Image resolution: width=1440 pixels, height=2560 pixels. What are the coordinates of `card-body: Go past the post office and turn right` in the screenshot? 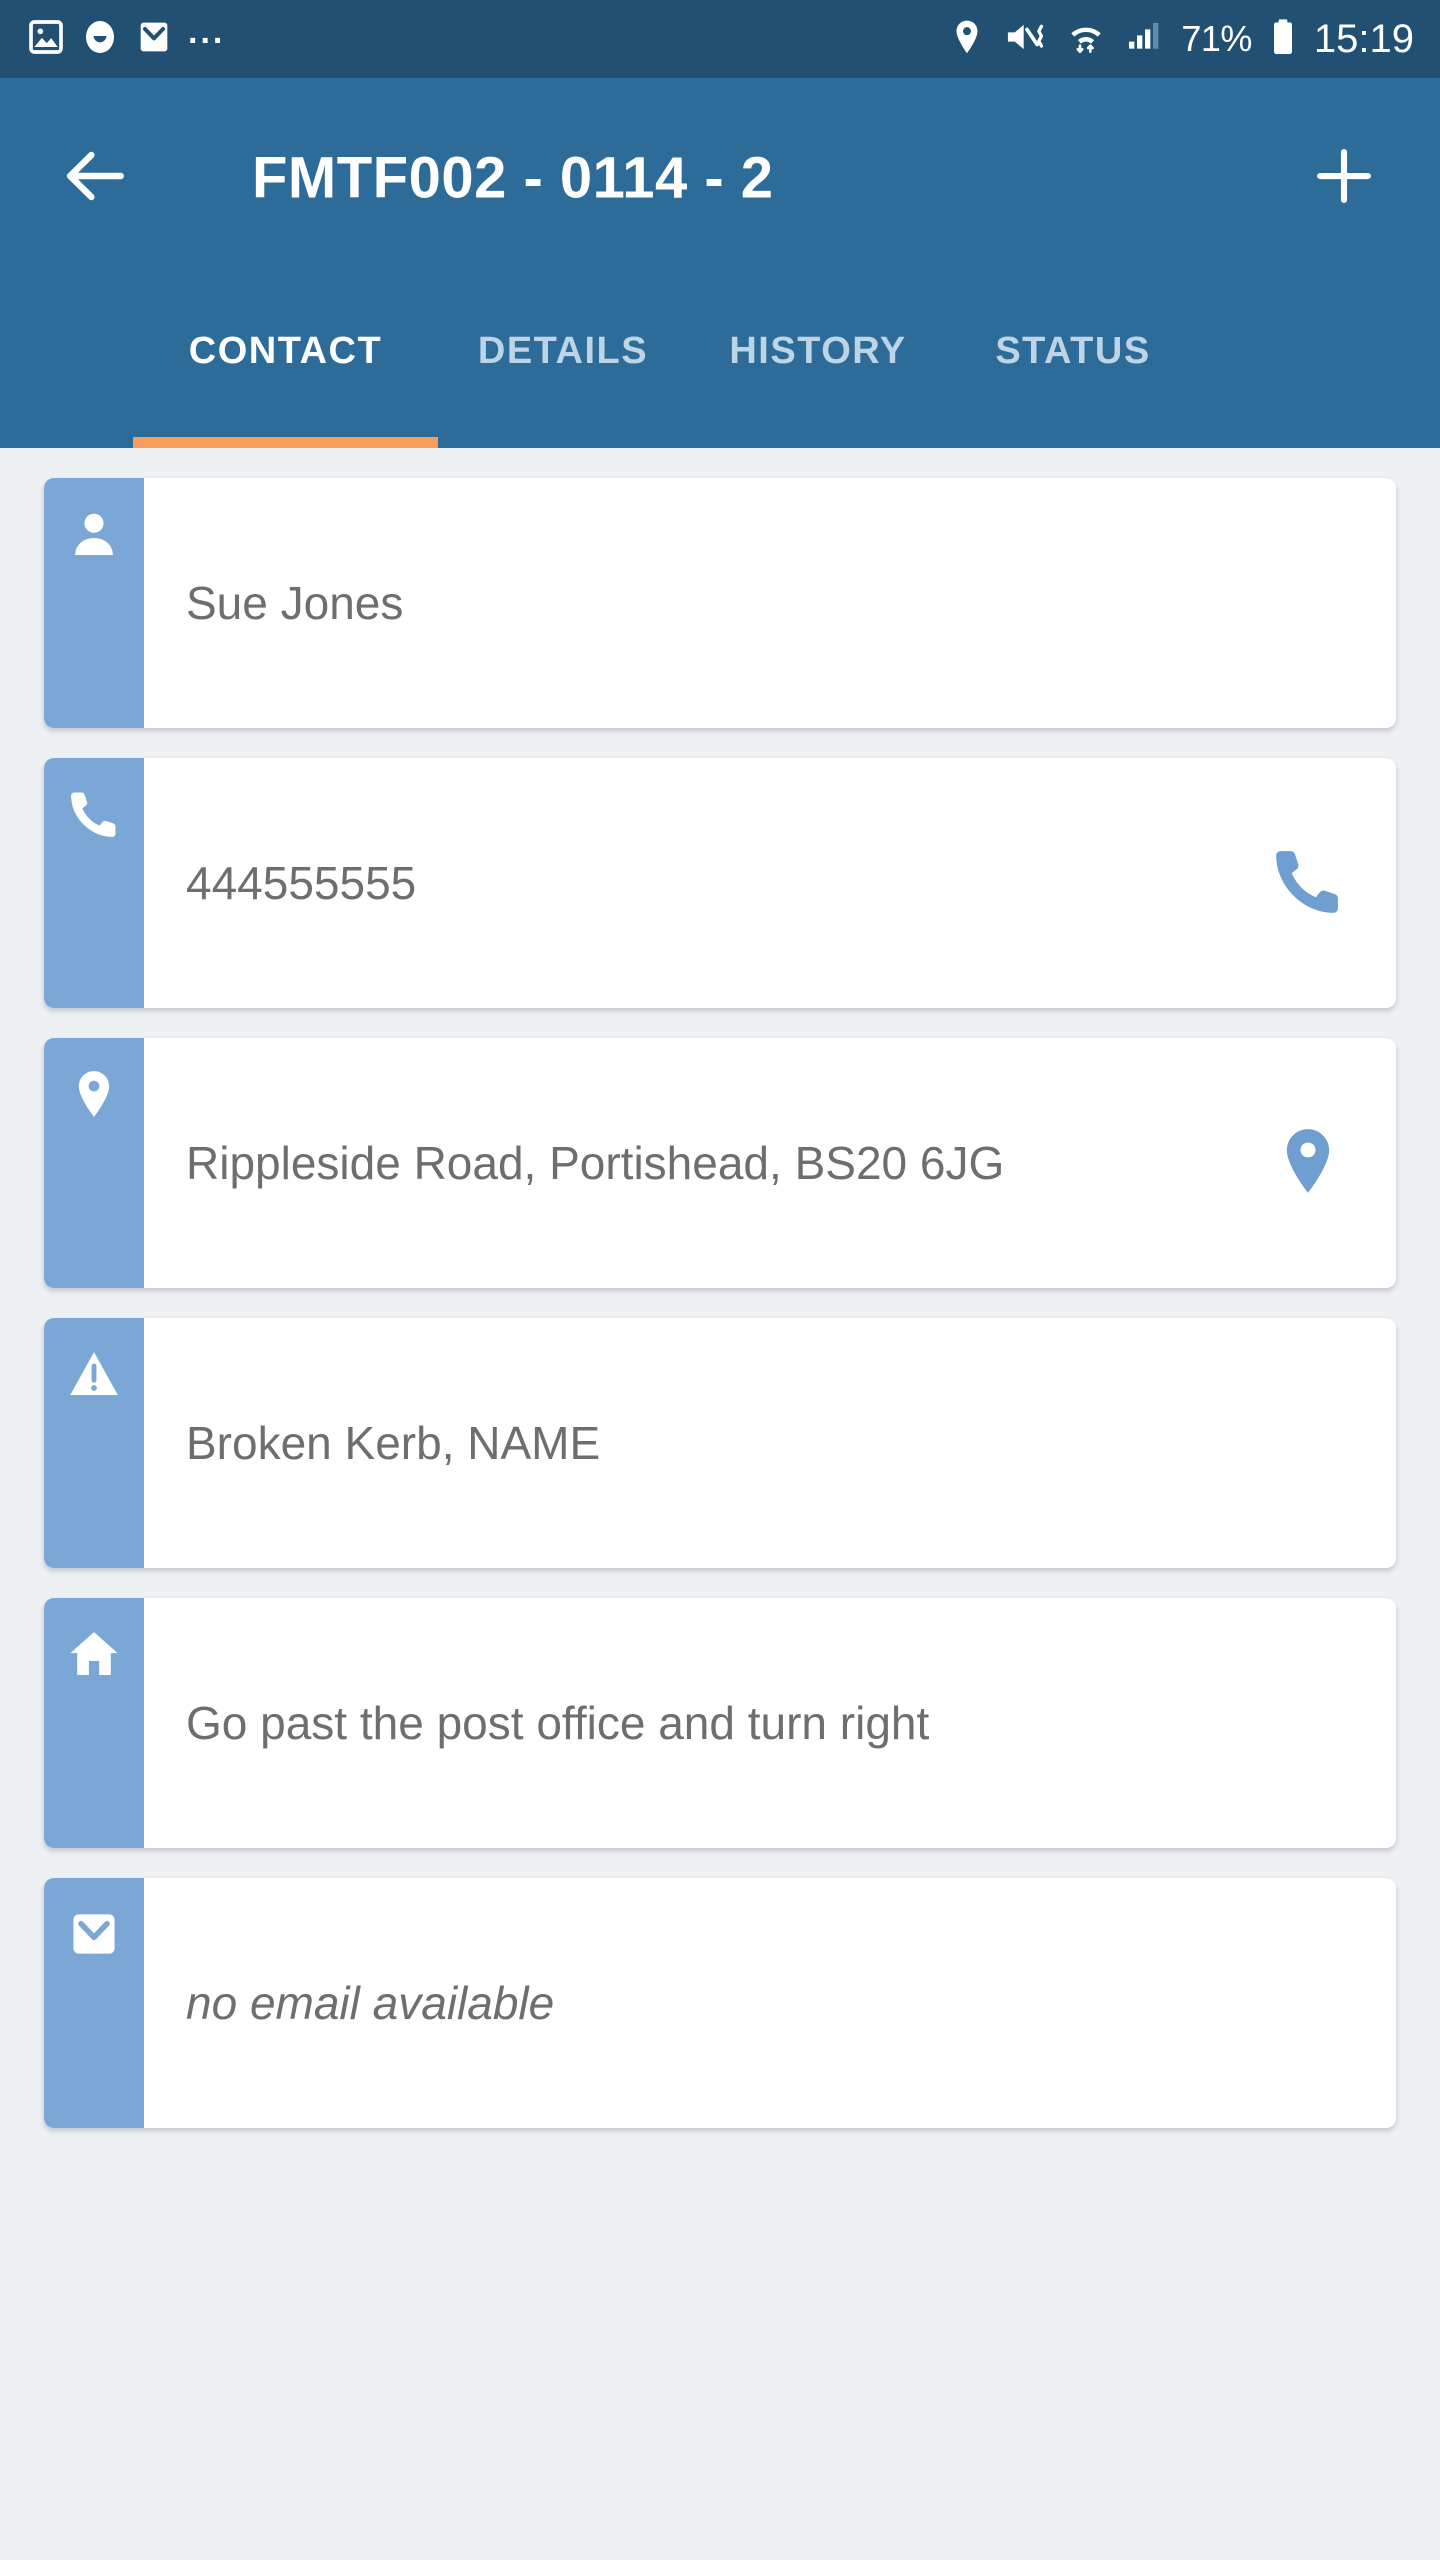 It's located at (770, 1723).